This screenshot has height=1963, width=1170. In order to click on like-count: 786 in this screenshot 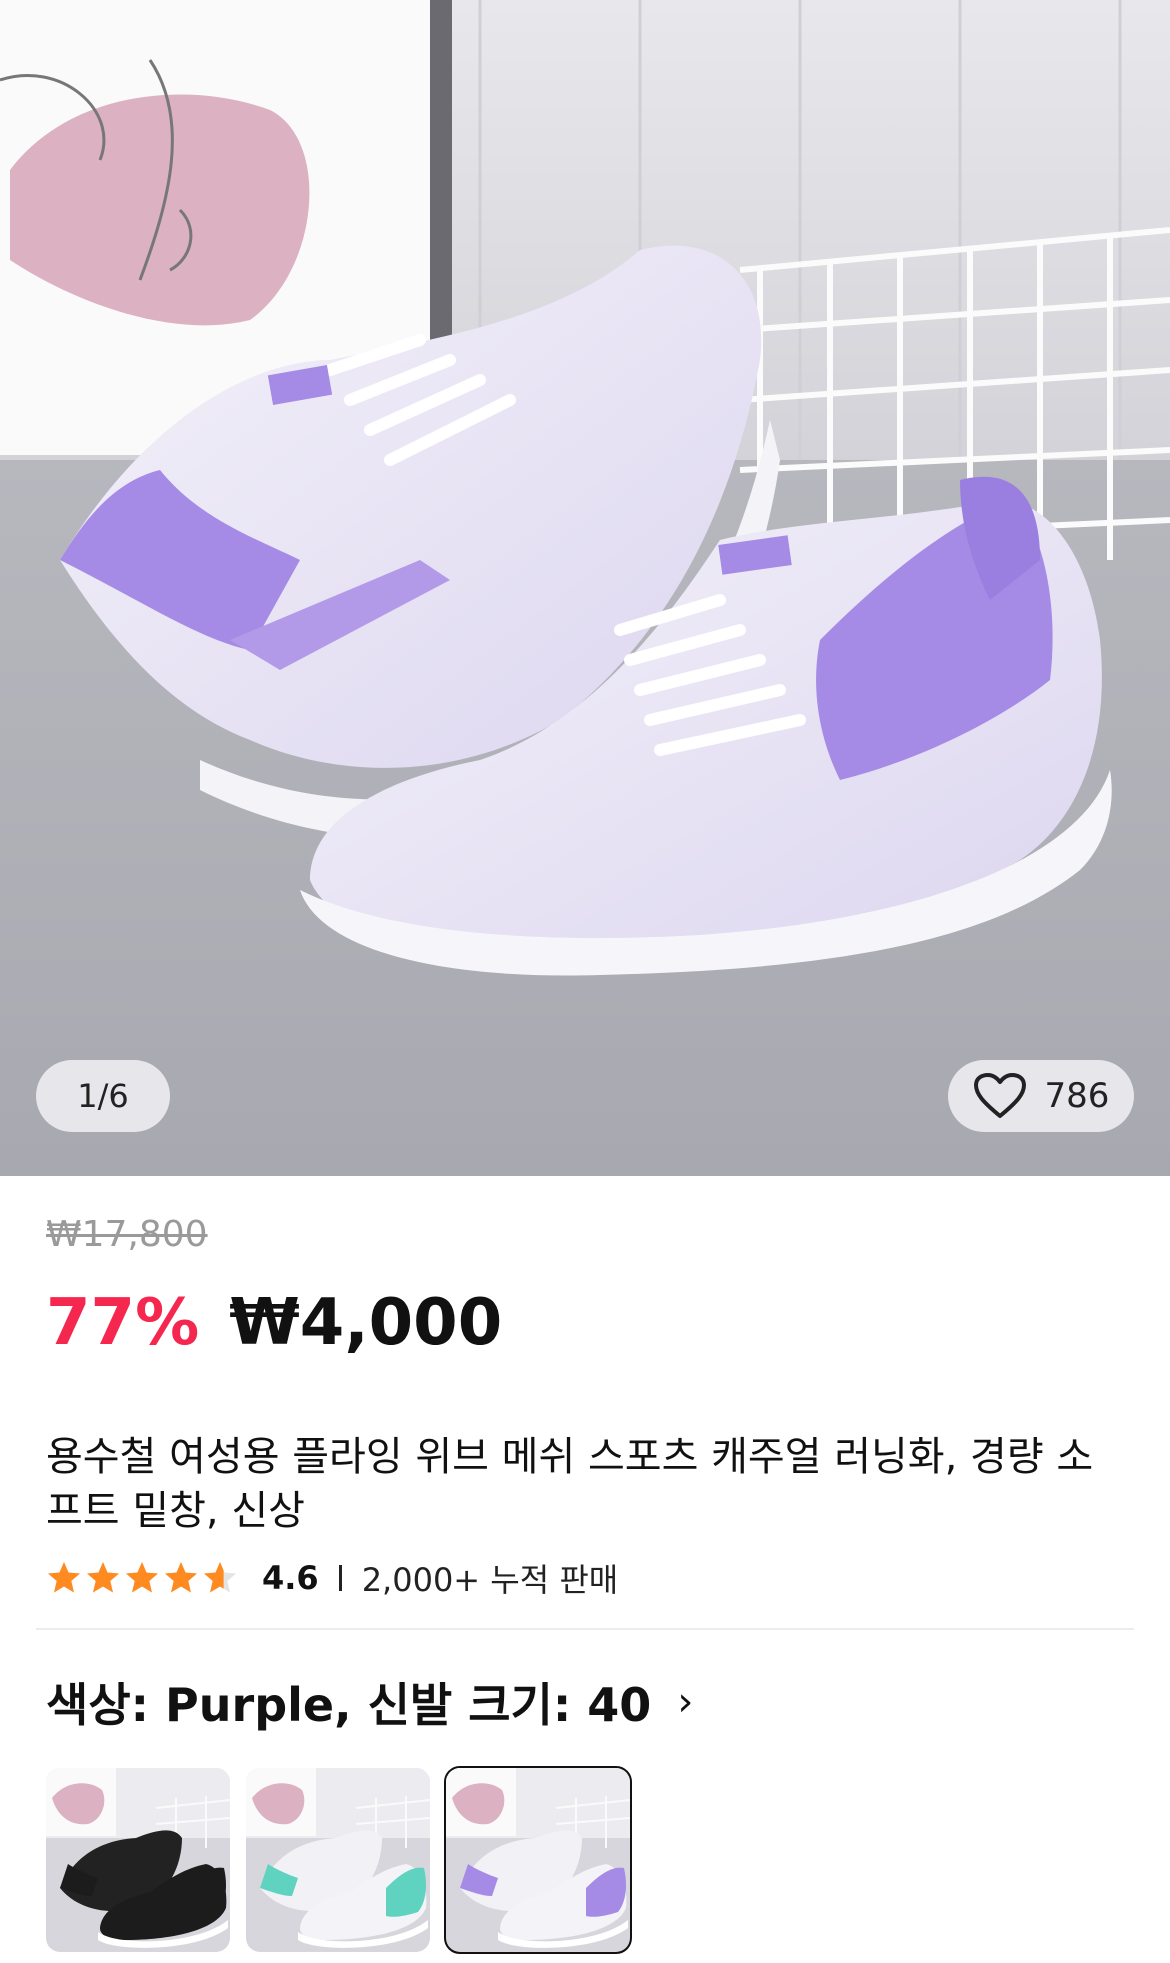, I will do `click(1077, 1096)`.